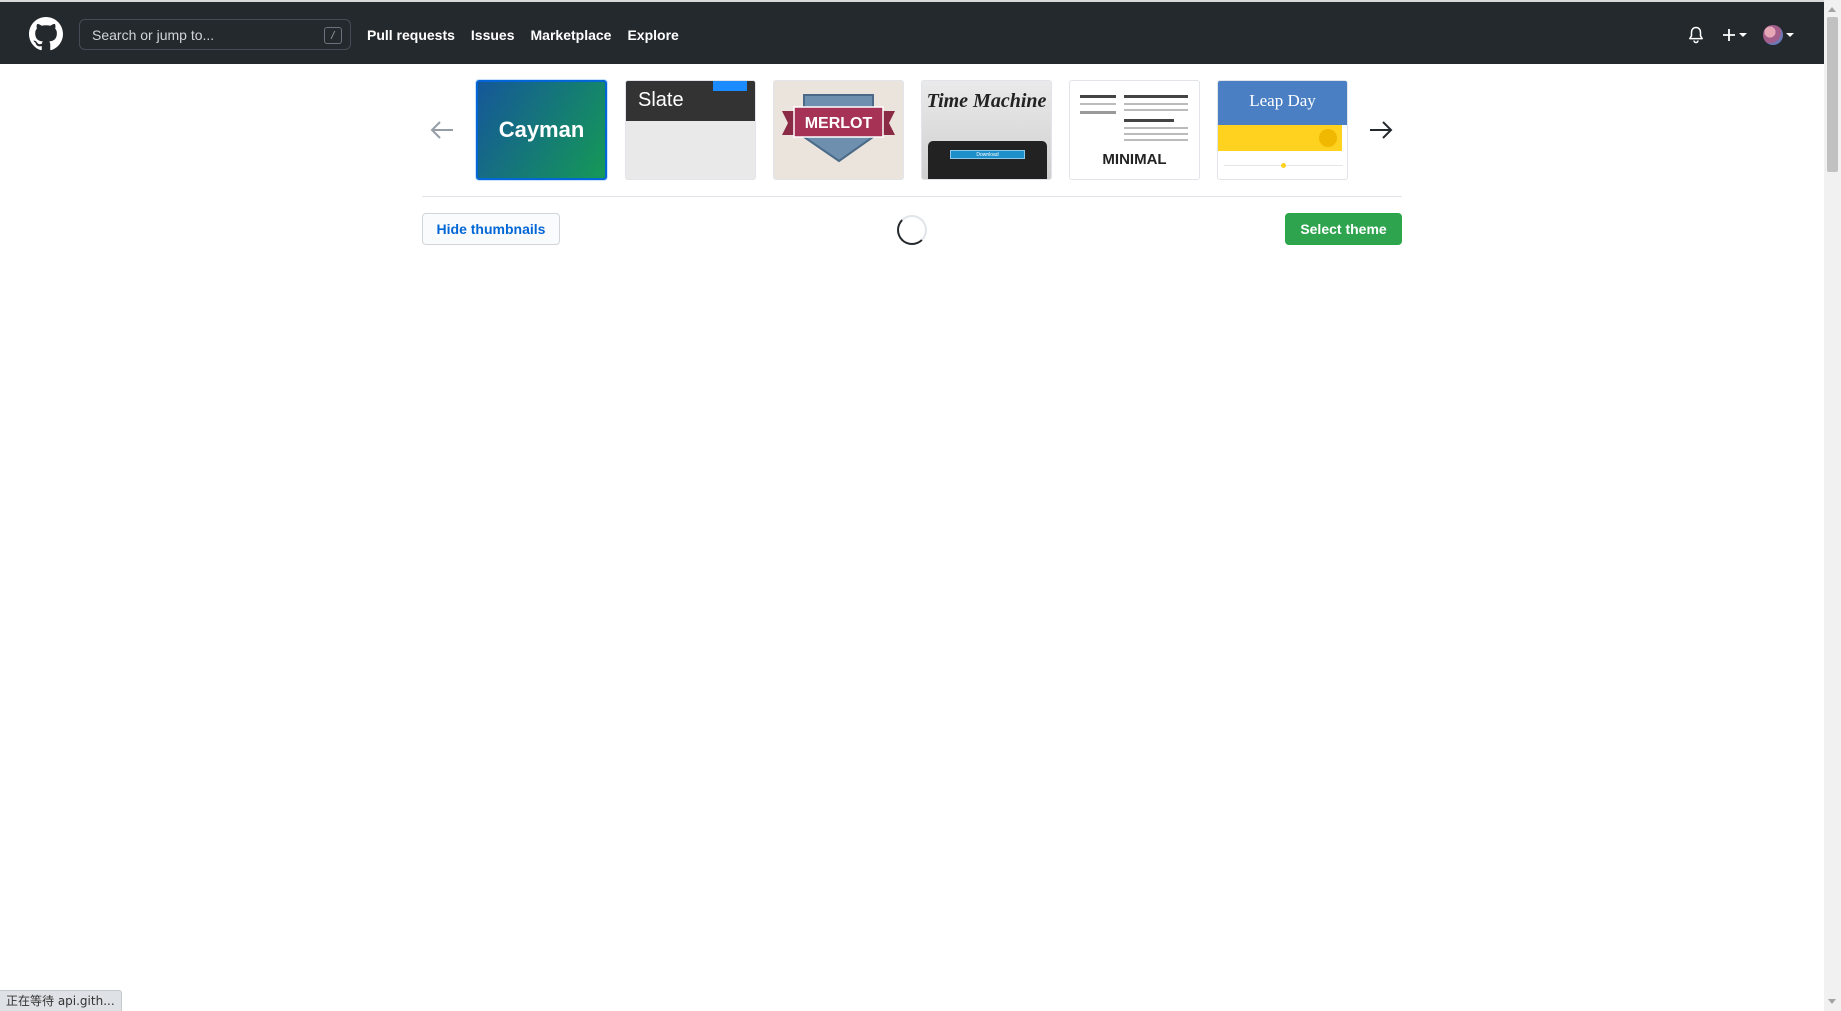 The width and height of the screenshot is (1841, 1011). What do you see at coordinates (1773, 35) in the screenshot?
I see `avatar` at bounding box center [1773, 35].